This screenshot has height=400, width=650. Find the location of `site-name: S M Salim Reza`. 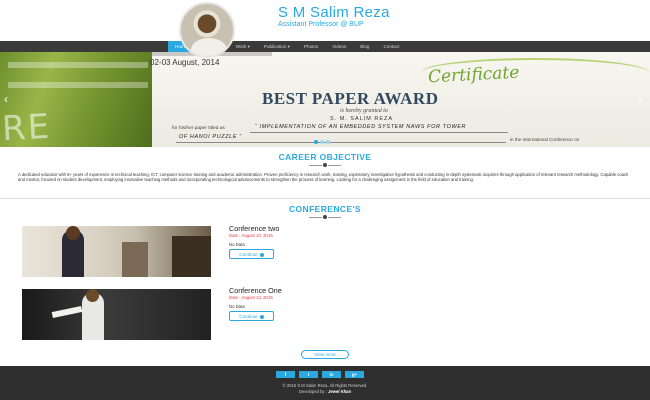

site-name: S M Salim Reza is located at coordinates (334, 12).